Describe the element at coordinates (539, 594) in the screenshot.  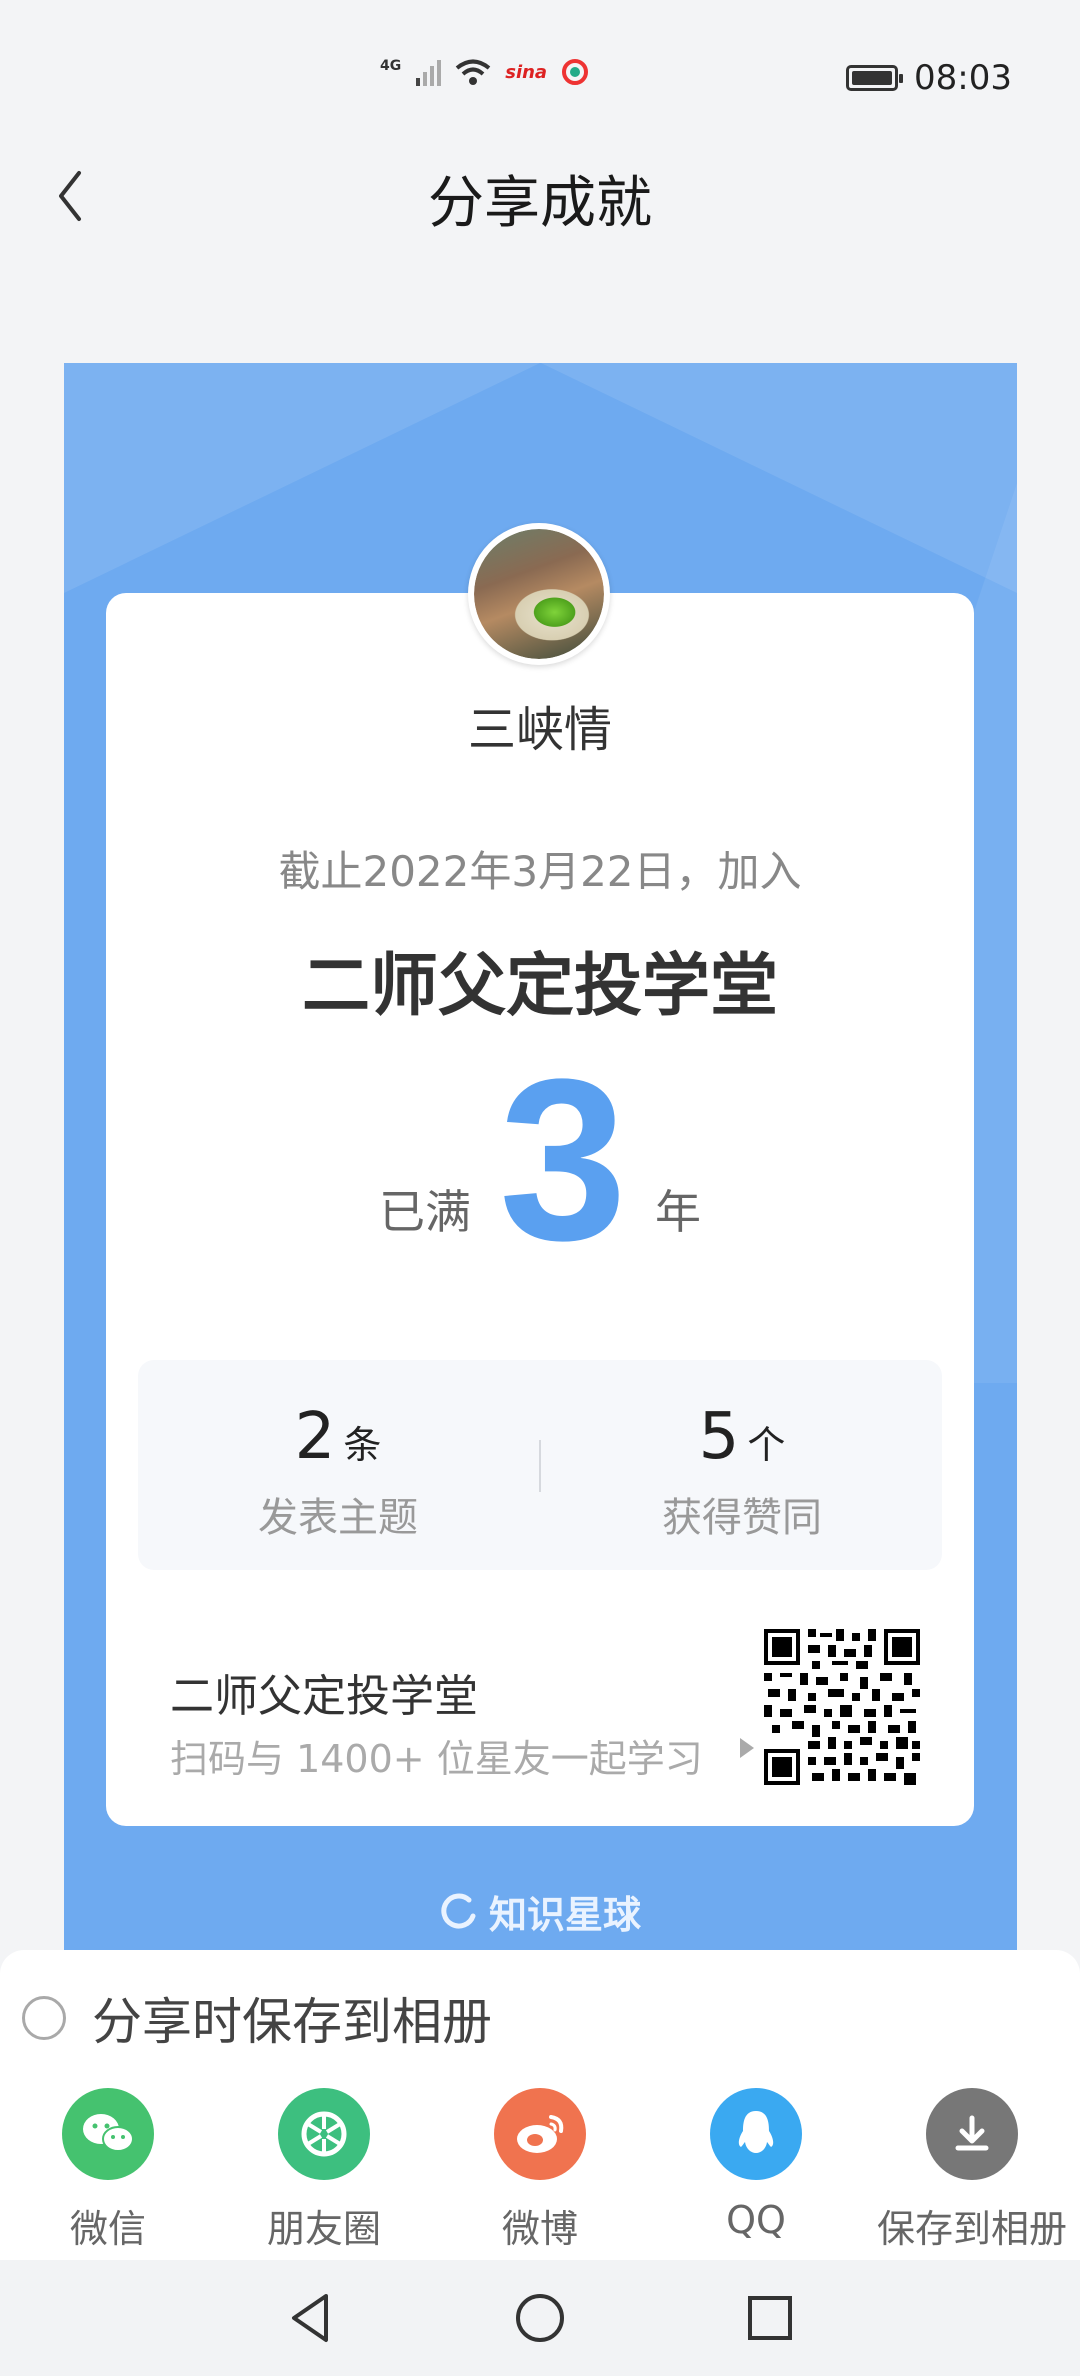
I see `avatar` at that location.